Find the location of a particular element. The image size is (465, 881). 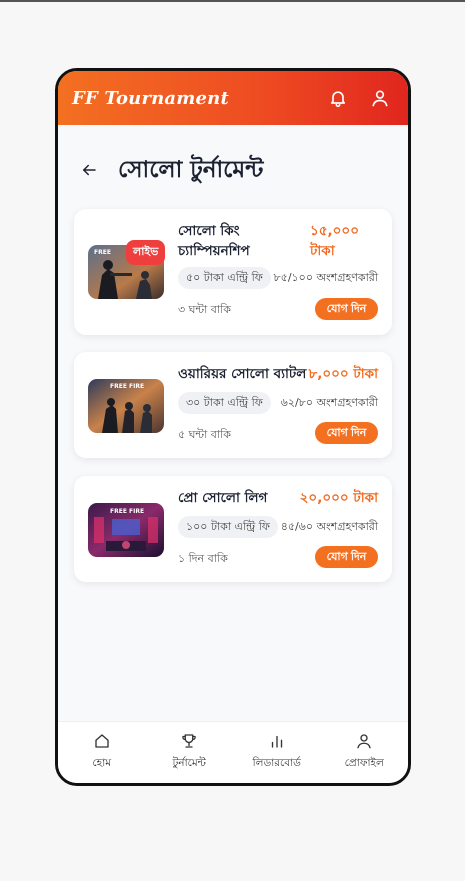

nav-item-tournament: টুর্নামেন্ট is located at coordinates (190, 752).